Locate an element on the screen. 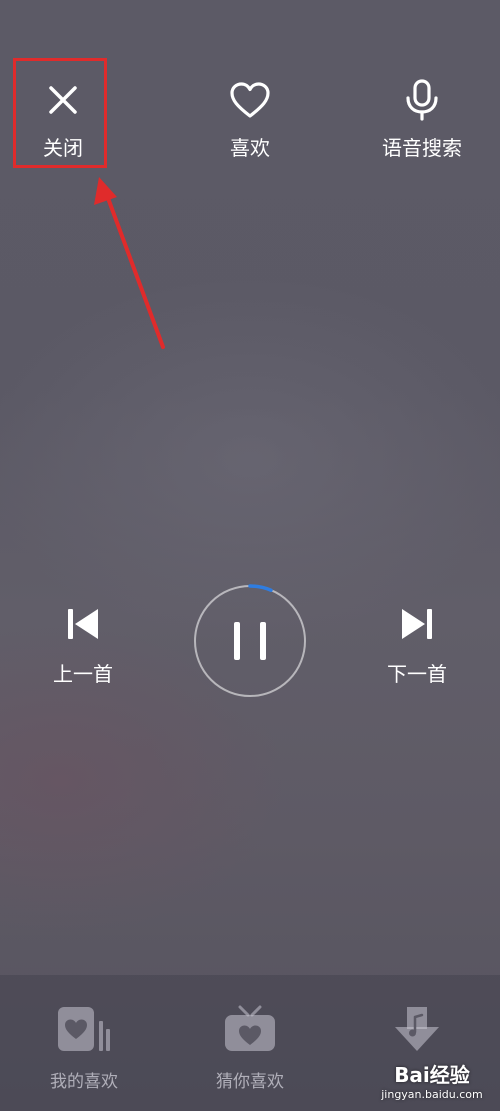 The width and height of the screenshot is (500, 1111). like-label: 喜欢 is located at coordinates (250, 148).